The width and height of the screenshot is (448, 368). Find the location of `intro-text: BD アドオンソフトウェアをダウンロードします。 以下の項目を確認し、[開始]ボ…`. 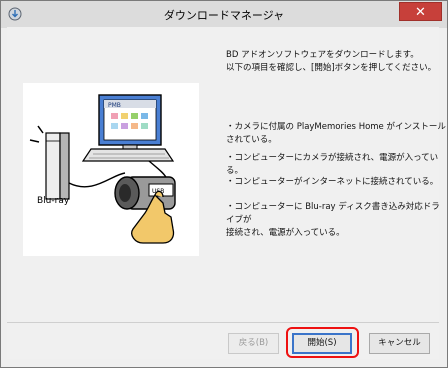

intro-text: BD アドオンソフトウェアをダウンロードします。 以下の項目を確認し、[開始]ボ… is located at coordinates (331, 62).